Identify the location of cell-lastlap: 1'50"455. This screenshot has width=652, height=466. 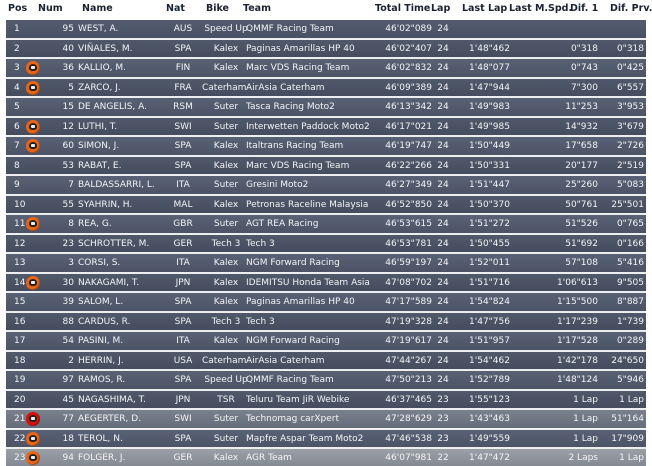
(489, 243).